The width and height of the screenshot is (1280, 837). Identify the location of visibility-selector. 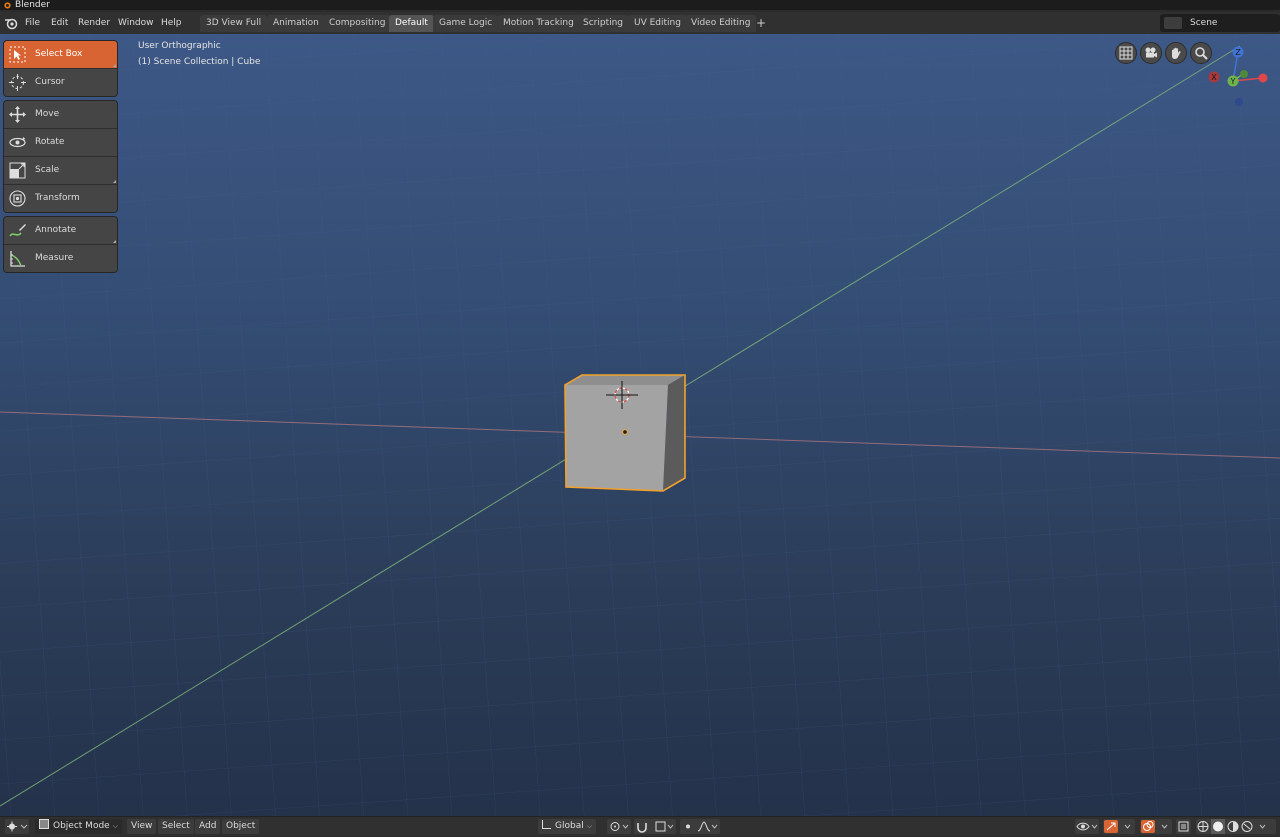
(1087, 826).